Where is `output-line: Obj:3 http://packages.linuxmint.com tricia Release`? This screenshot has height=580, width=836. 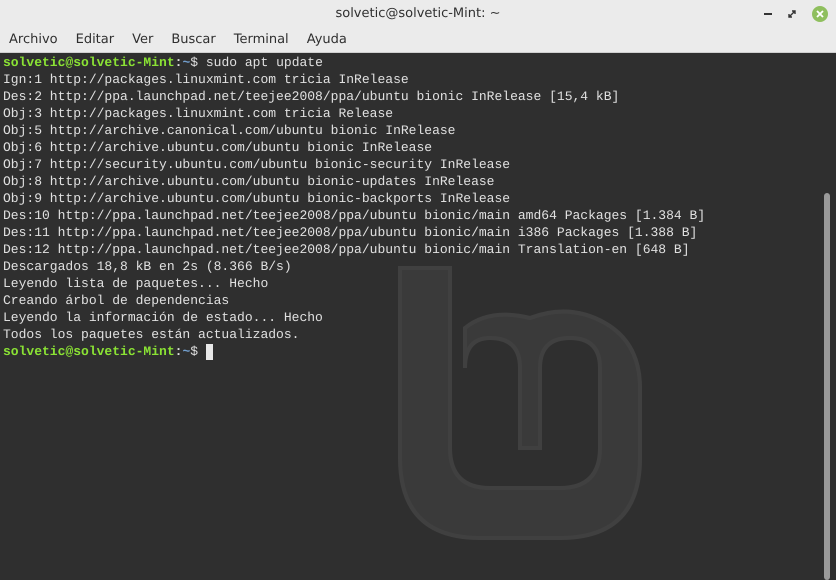
output-line: Obj:3 http://packages.linuxmint.com tricia Release is located at coordinates (198, 113).